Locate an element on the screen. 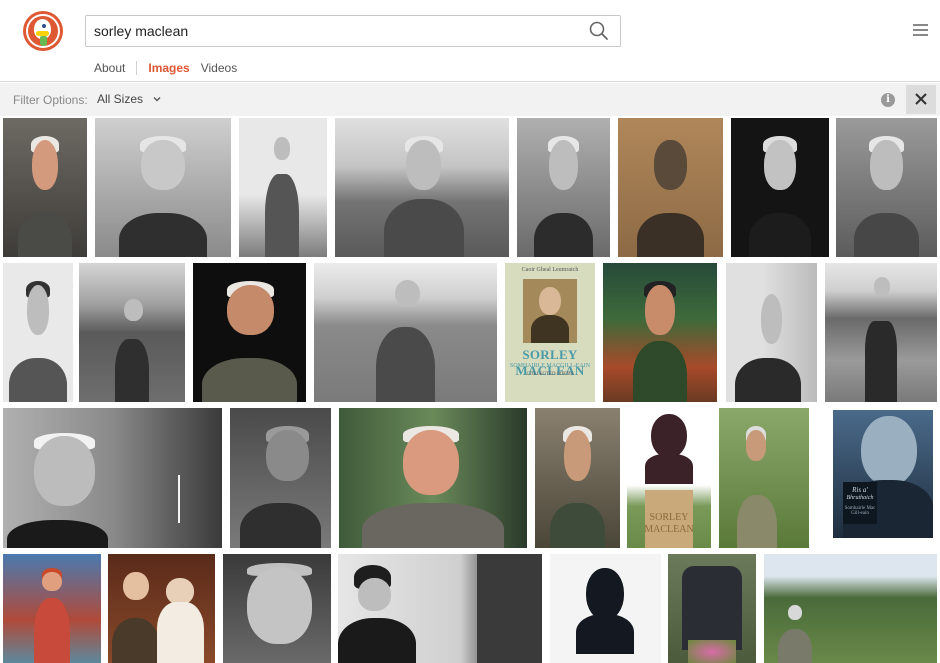  search-icon is located at coordinates (599, 31).